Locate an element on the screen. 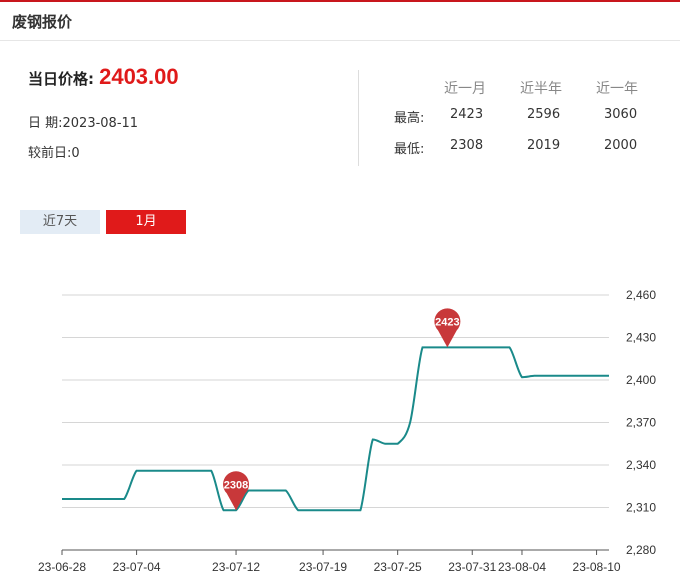  x-tick-label: 23-07-19 is located at coordinates (323, 567).